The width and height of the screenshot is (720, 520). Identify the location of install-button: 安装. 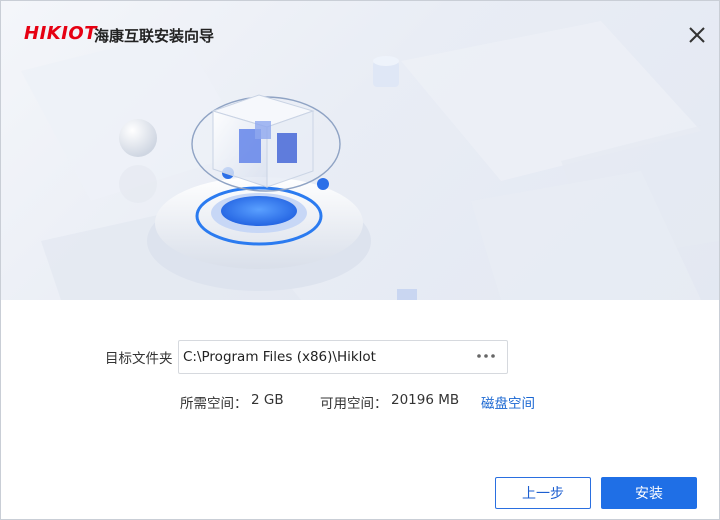
(649, 493).